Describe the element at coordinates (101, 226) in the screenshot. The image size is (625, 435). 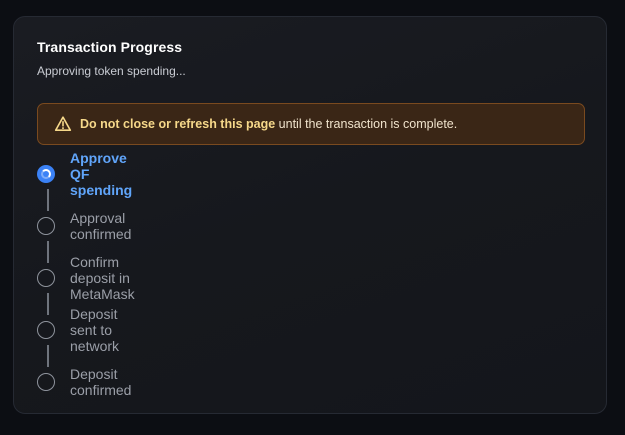
I see `step-label: Approval confirmed` at that location.